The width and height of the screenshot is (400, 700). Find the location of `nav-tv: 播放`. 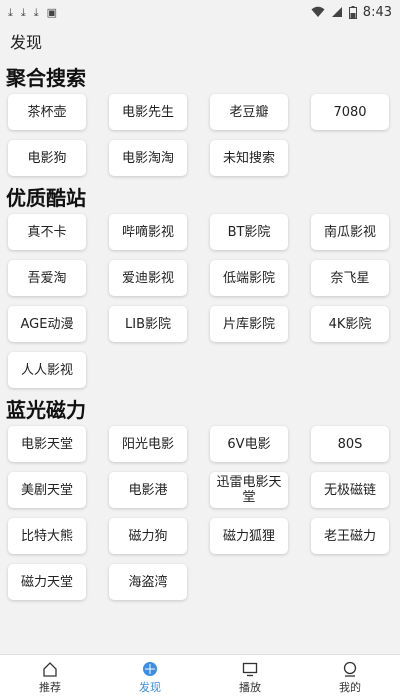

nav-tv: 播放 is located at coordinates (250, 677).